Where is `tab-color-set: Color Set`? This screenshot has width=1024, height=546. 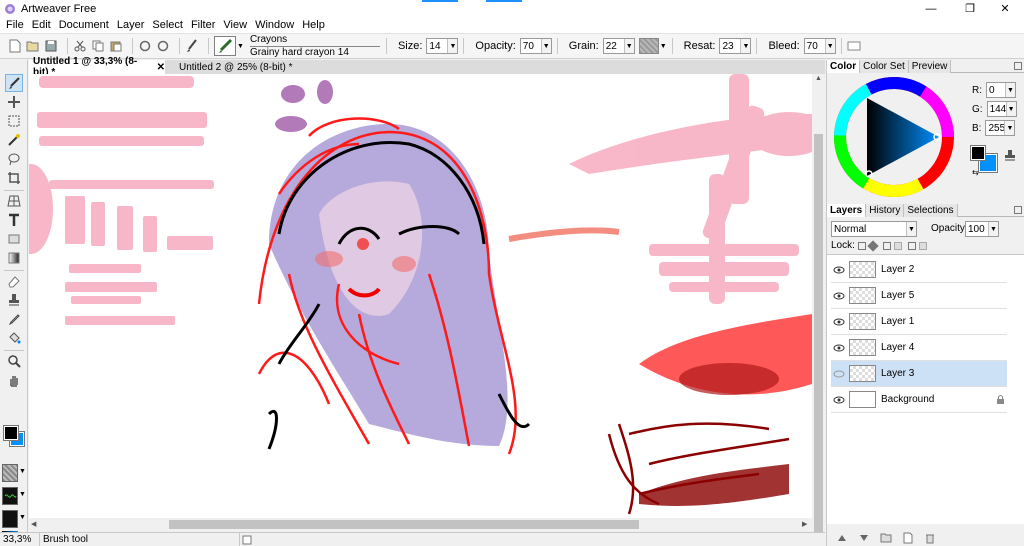 tab-color-set: Color Set is located at coordinates (884, 66).